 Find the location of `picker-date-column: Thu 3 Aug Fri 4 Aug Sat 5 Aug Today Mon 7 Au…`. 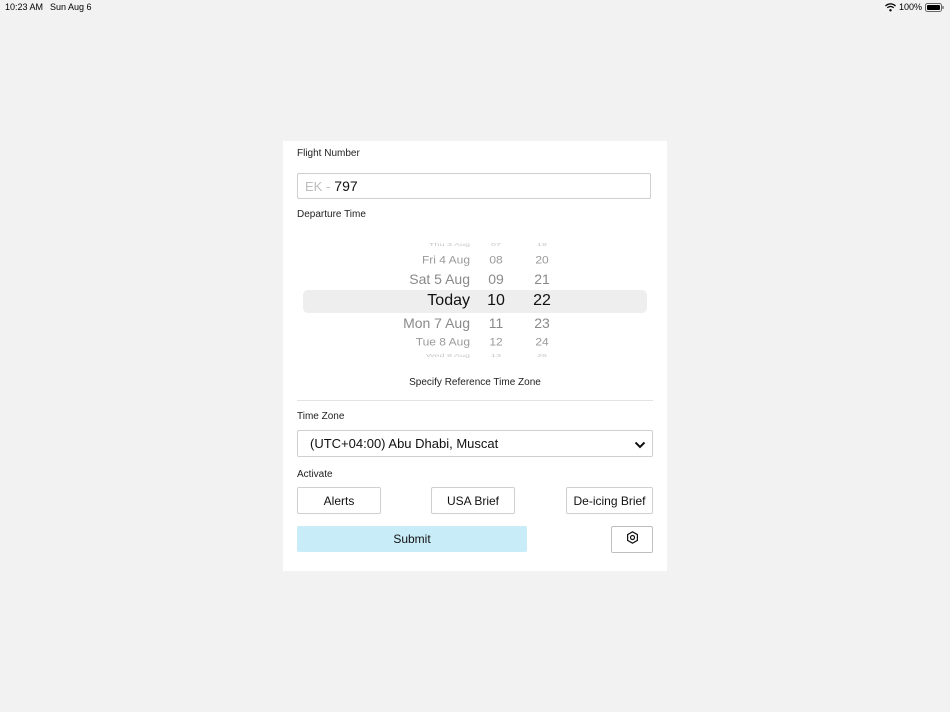

picker-date-column: Thu 3 Aug Fri 4 Aug Sat 5 Aug Today Mon 7 Au… is located at coordinates (386, 300).